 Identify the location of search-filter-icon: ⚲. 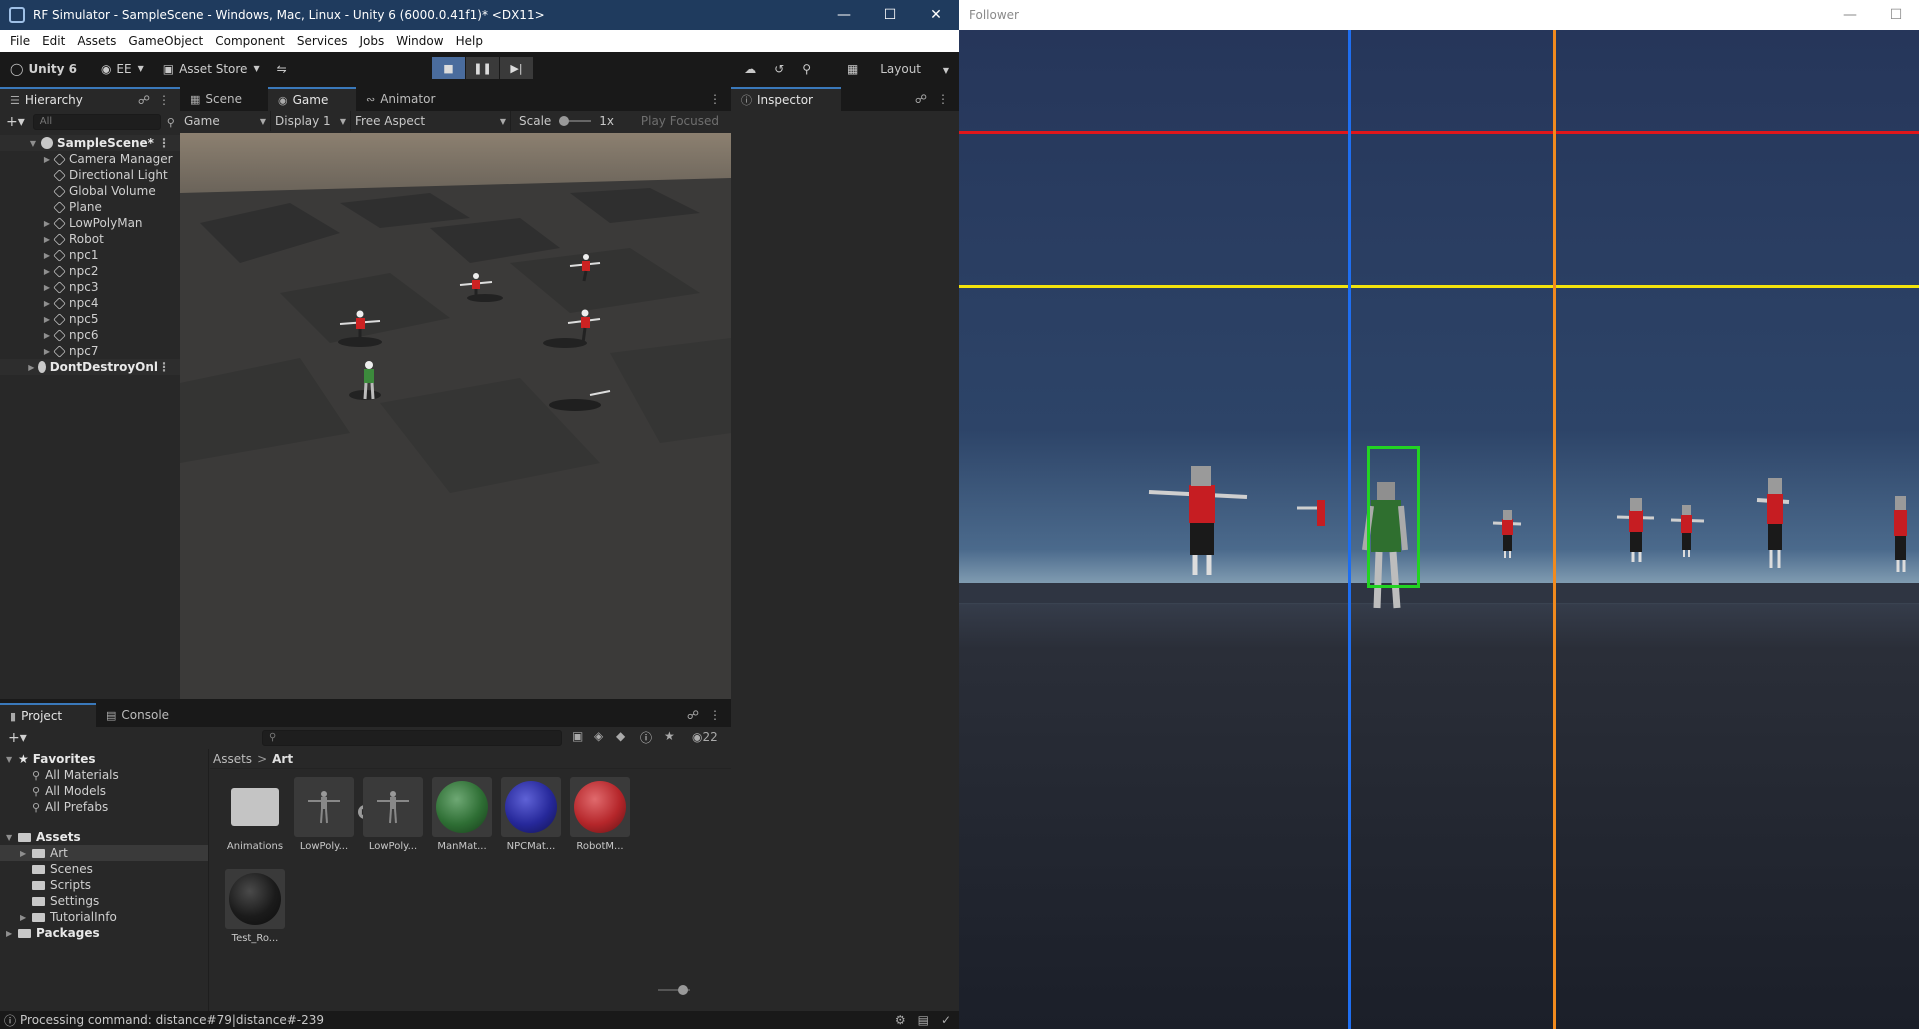
(171, 122).